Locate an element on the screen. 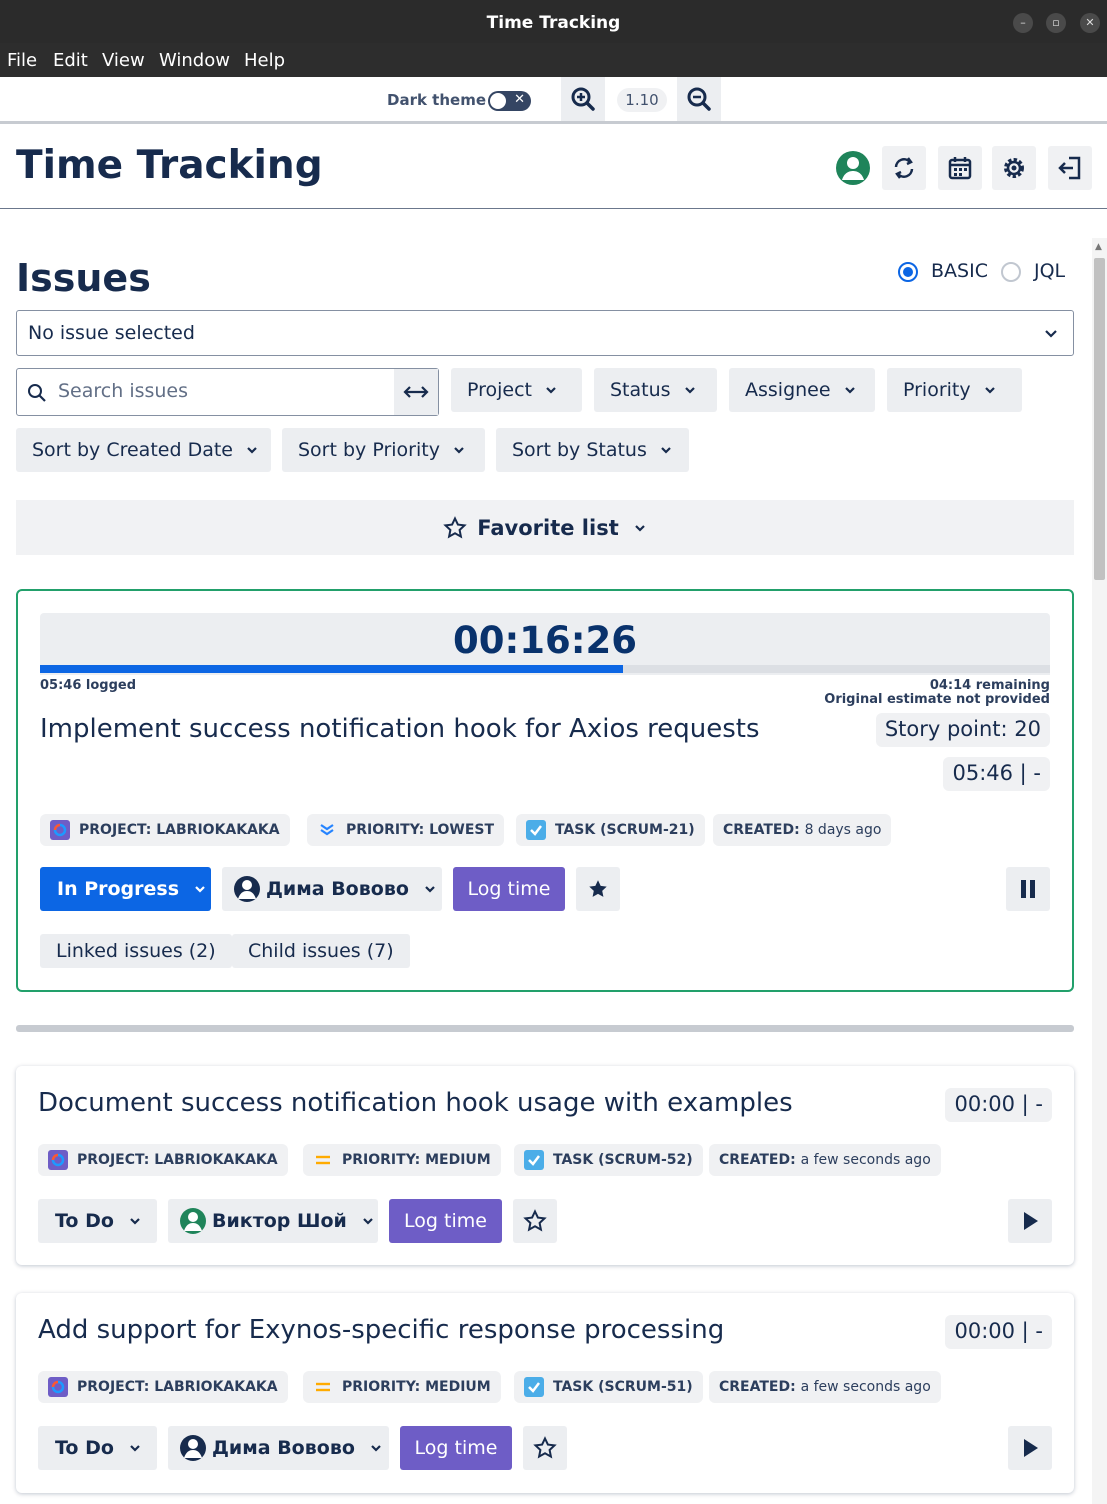  assignee-filter: Assignee is located at coordinates (802, 390).